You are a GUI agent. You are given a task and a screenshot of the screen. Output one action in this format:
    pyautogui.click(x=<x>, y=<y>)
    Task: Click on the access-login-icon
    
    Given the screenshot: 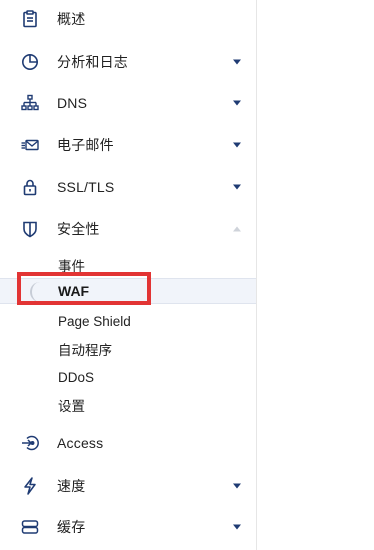 What is the action you would take?
    pyautogui.click(x=30, y=443)
    